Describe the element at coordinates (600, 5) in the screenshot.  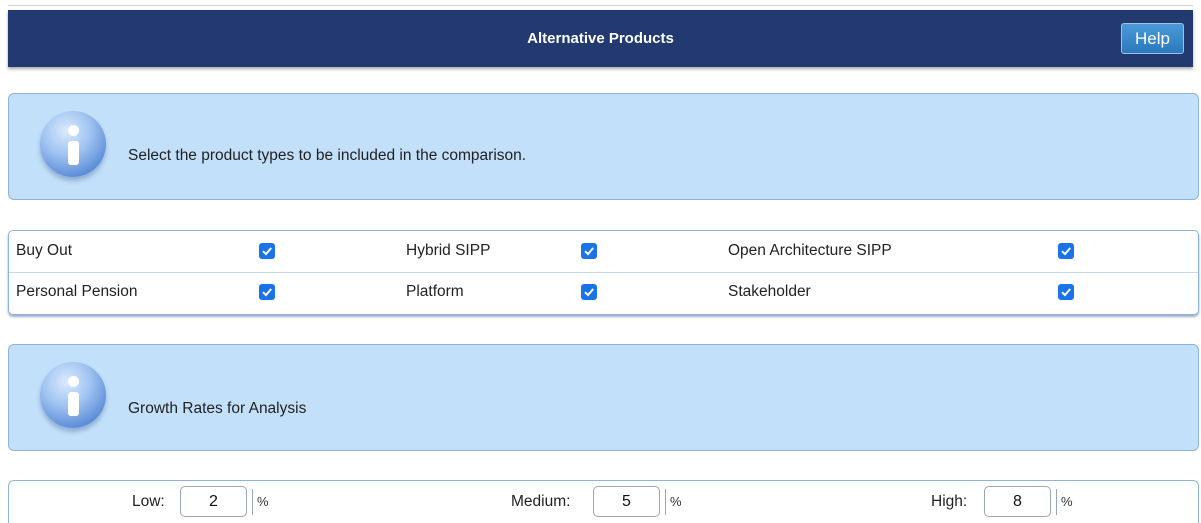
I see `top-divider` at that location.